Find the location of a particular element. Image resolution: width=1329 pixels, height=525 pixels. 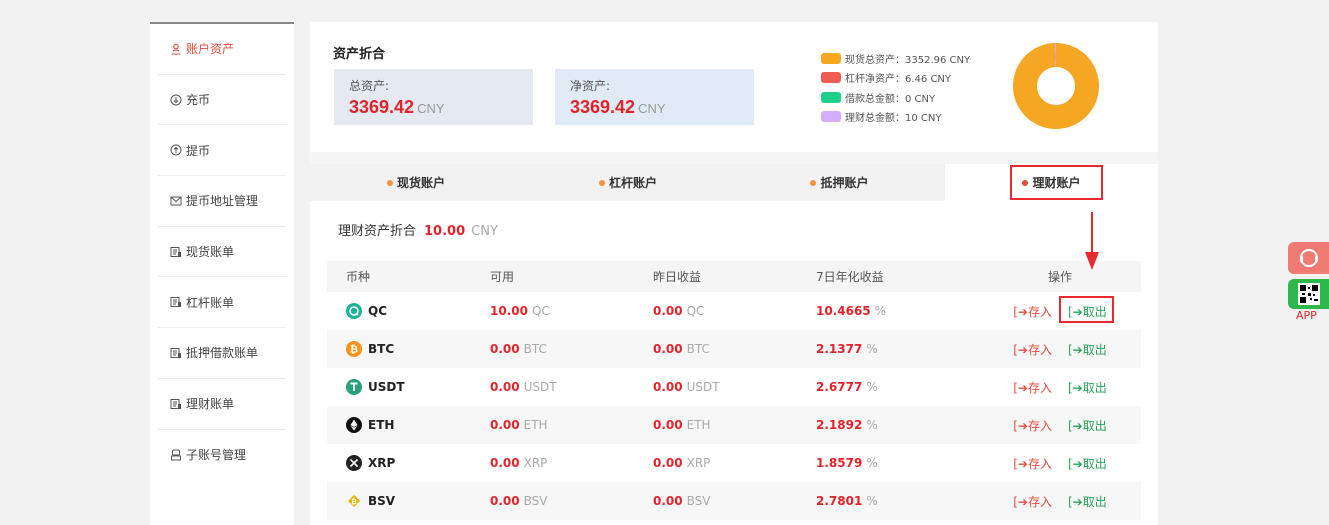

available-amount: 10.00 is located at coordinates (509, 311).